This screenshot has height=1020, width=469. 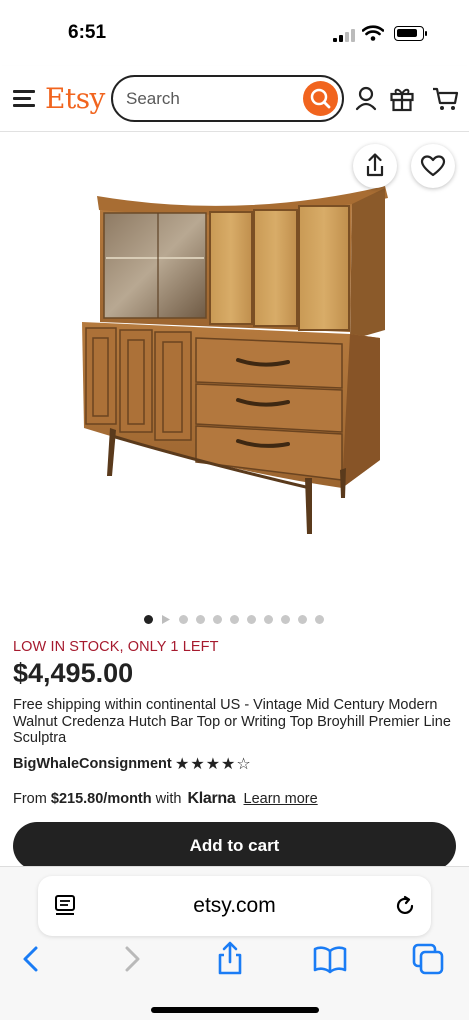 I want to click on shop-name-link: BigWhaleConsignment, so click(x=92, y=764).